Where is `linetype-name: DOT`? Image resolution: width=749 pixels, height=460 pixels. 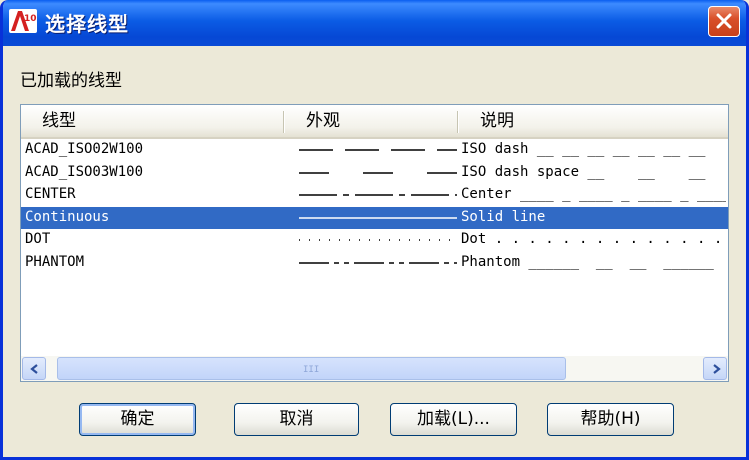
linetype-name: DOT is located at coordinates (38, 239).